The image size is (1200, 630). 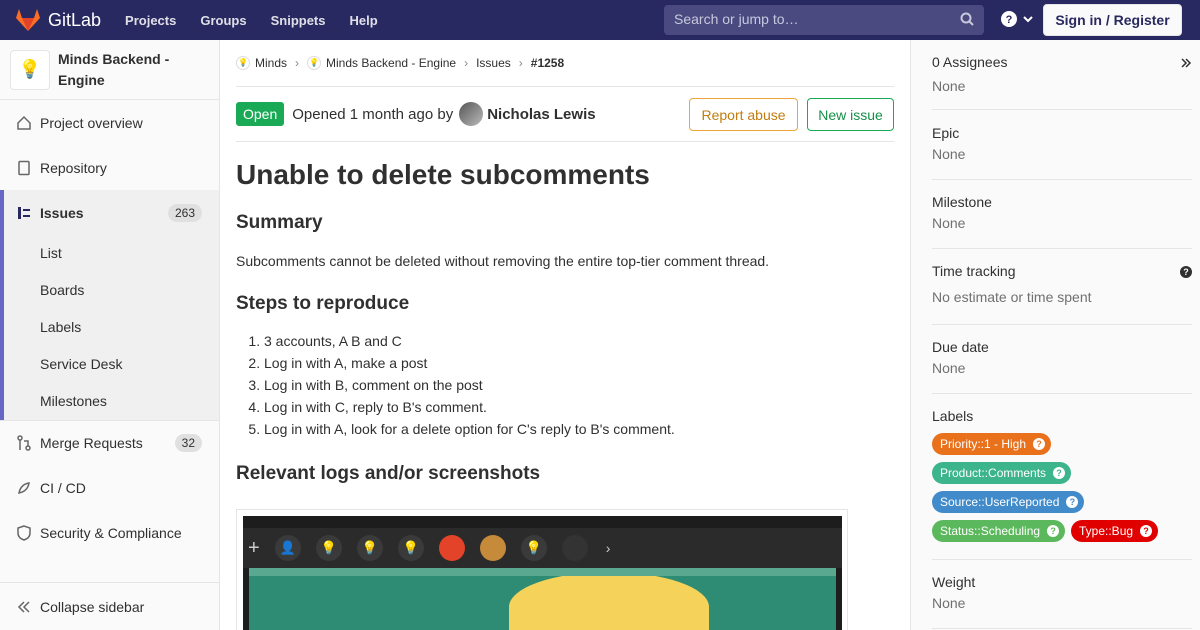 What do you see at coordinates (850, 114) in the screenshot?
I see `new-issue-button: New issue` at bounding box center [850, 114].